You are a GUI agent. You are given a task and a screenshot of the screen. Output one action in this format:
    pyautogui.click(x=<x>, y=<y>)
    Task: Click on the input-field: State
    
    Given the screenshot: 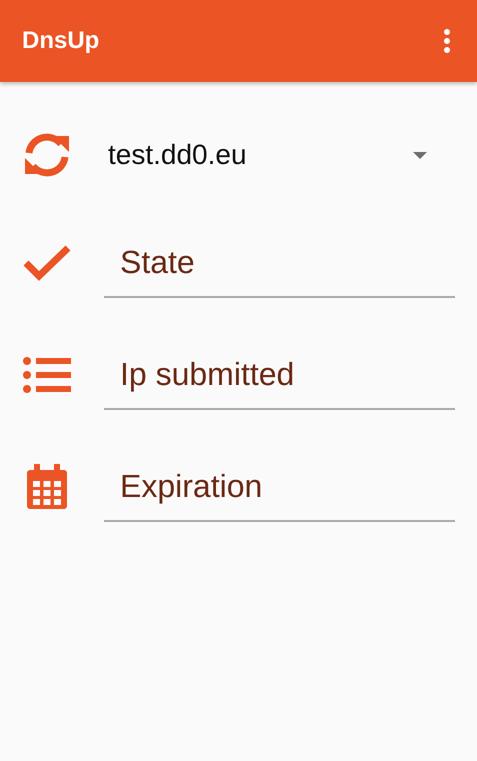 What is the action you would take?
    pyautogui.click(x=279, y=263)
    